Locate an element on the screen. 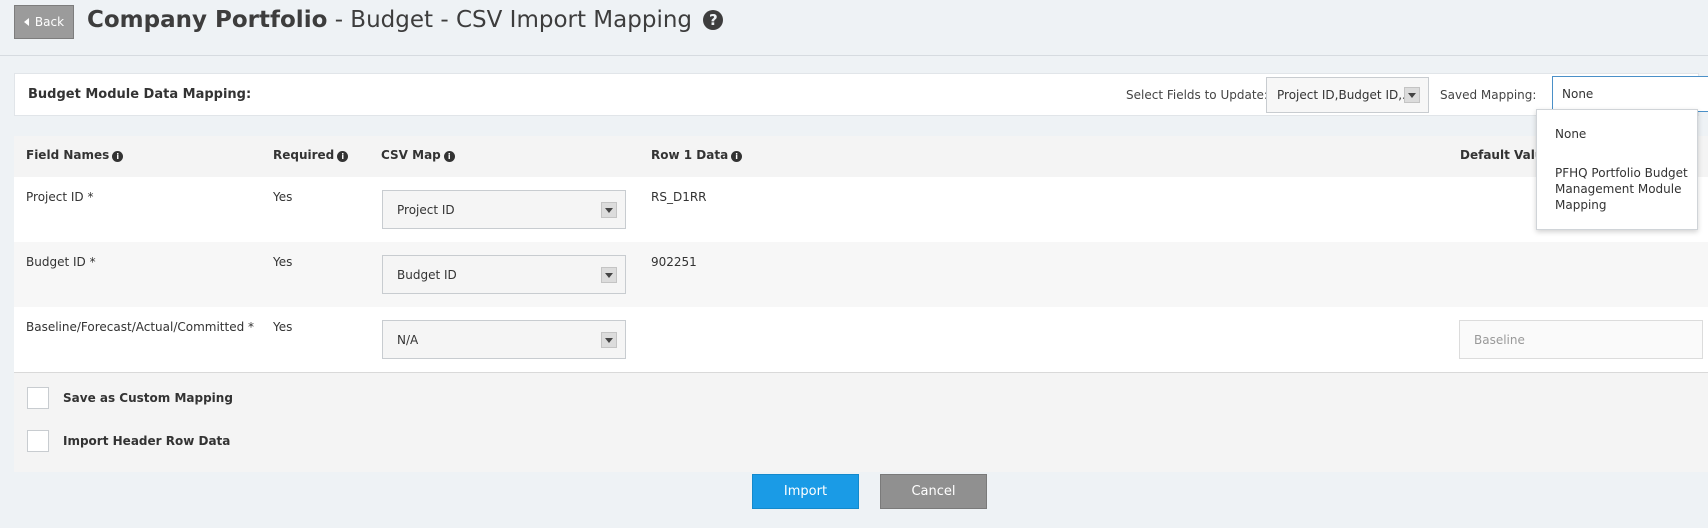  default-value-input: Baseline is located at coordinates (1581, 339).